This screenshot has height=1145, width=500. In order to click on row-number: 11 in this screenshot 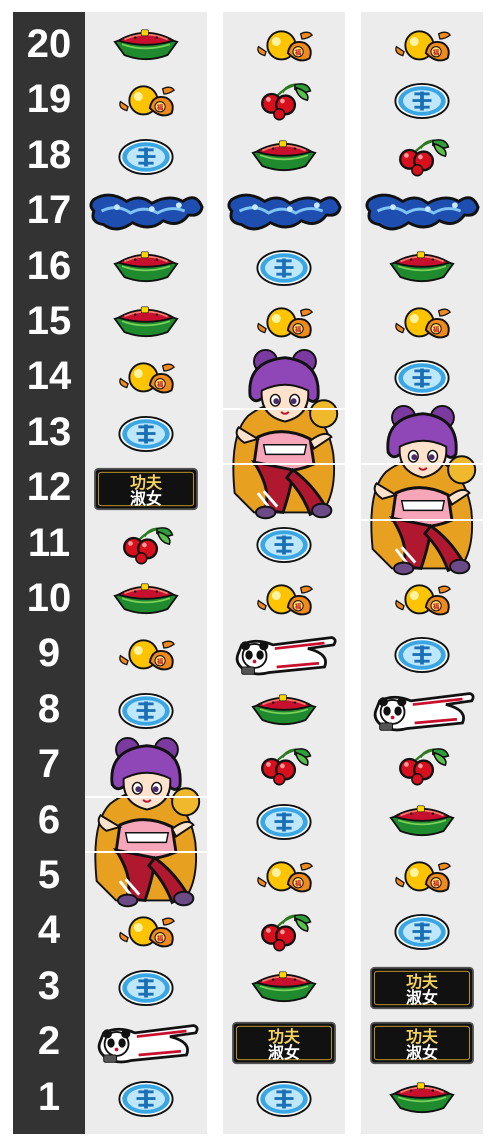, I will do `click(49, 542)`.